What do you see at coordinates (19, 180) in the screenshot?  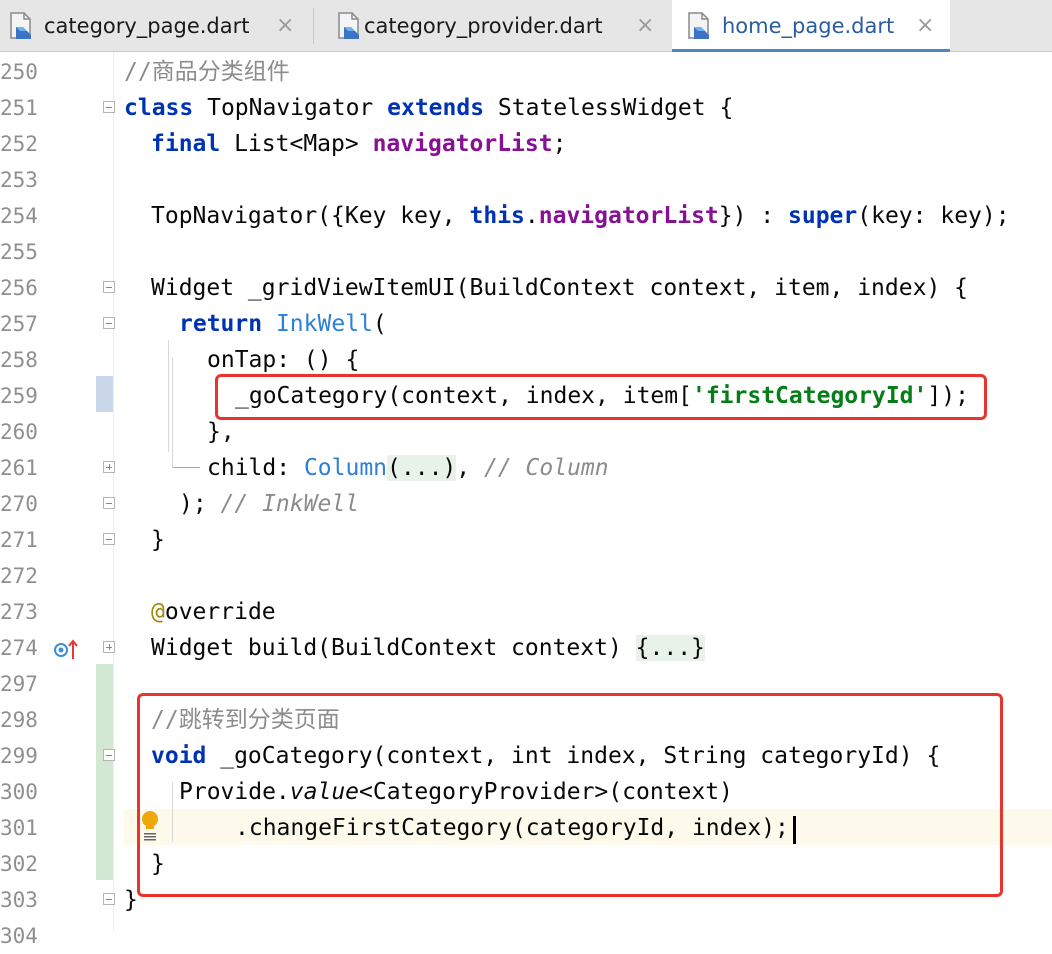 I see `line-number: 253` at bounding box center [19, 180].